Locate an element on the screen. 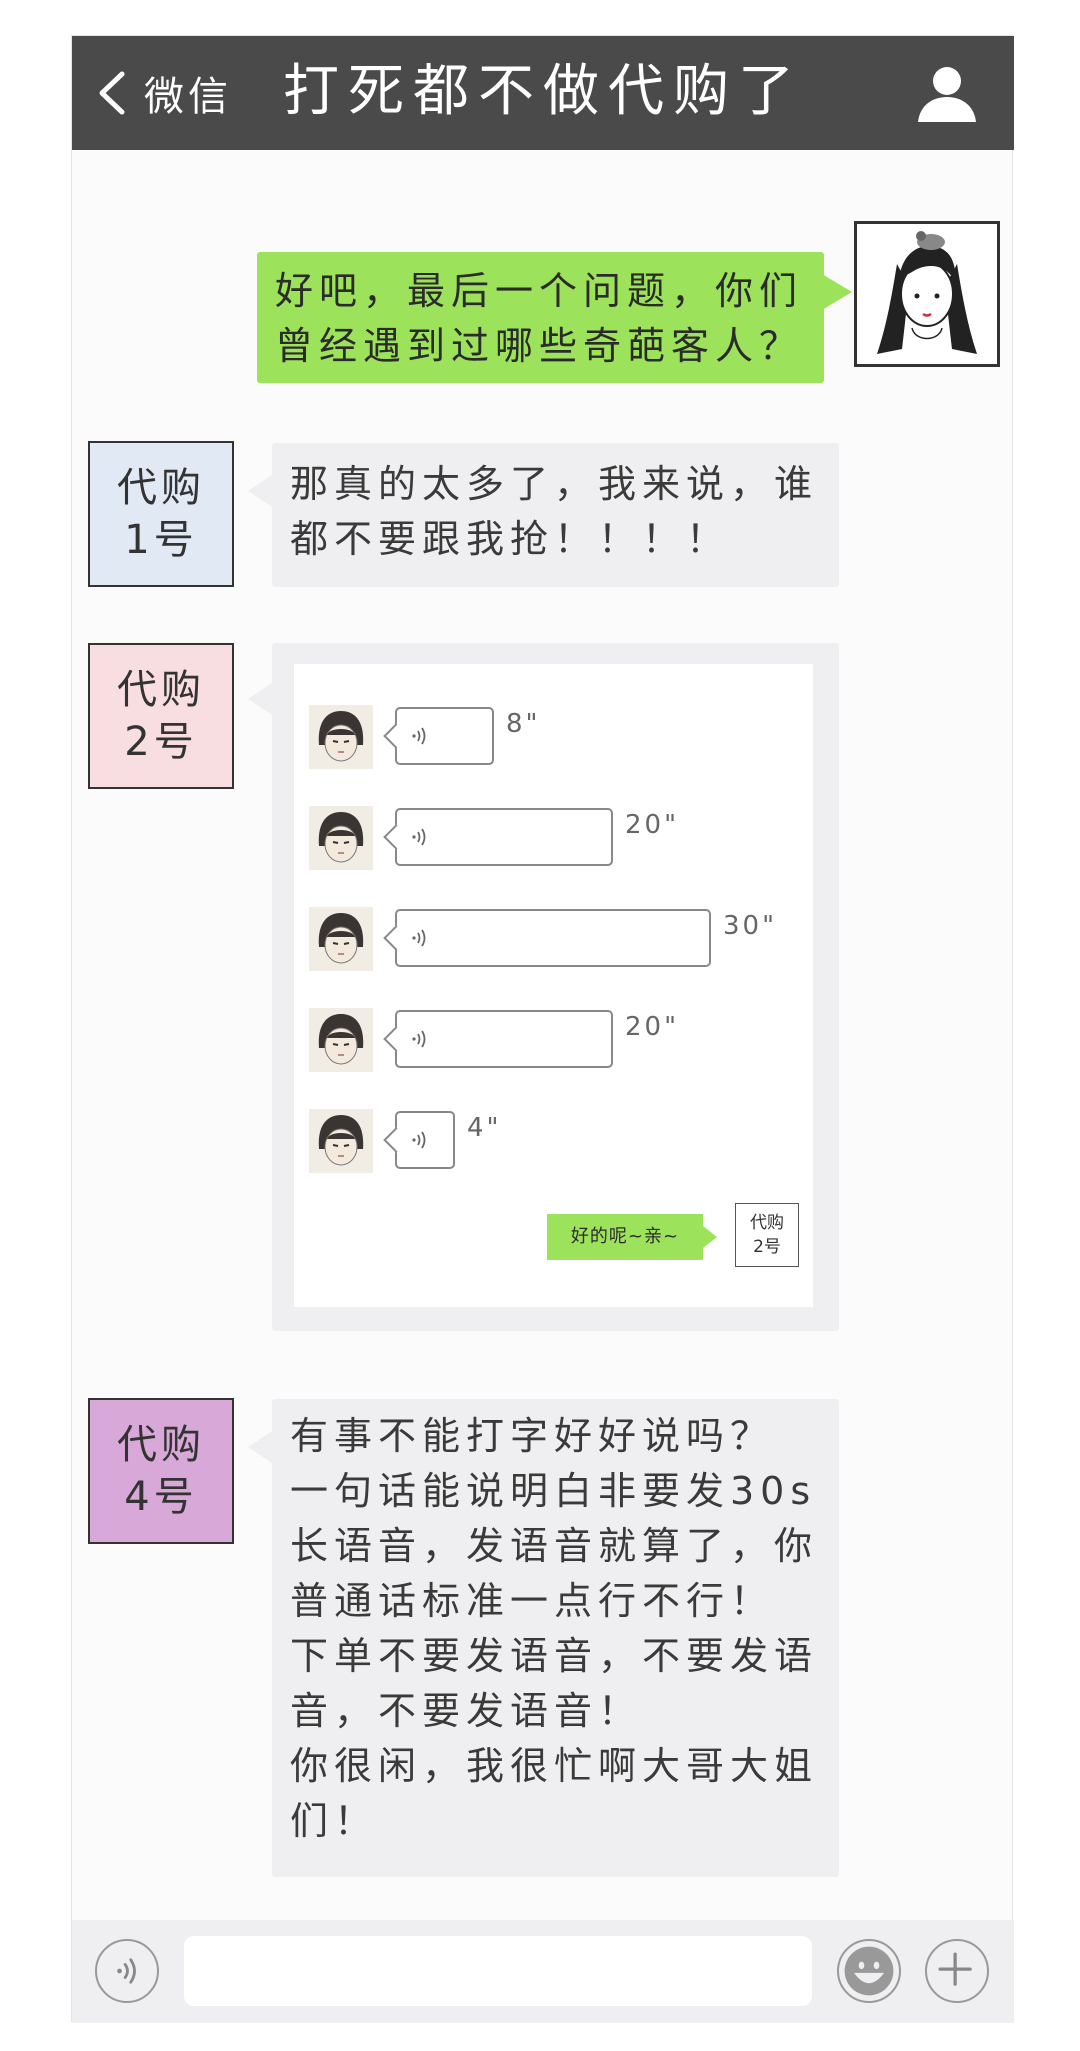 This screenshot has height=2051, width=1080. chat-title: 打死都不做代购了 is located at coordinates (543, 91).